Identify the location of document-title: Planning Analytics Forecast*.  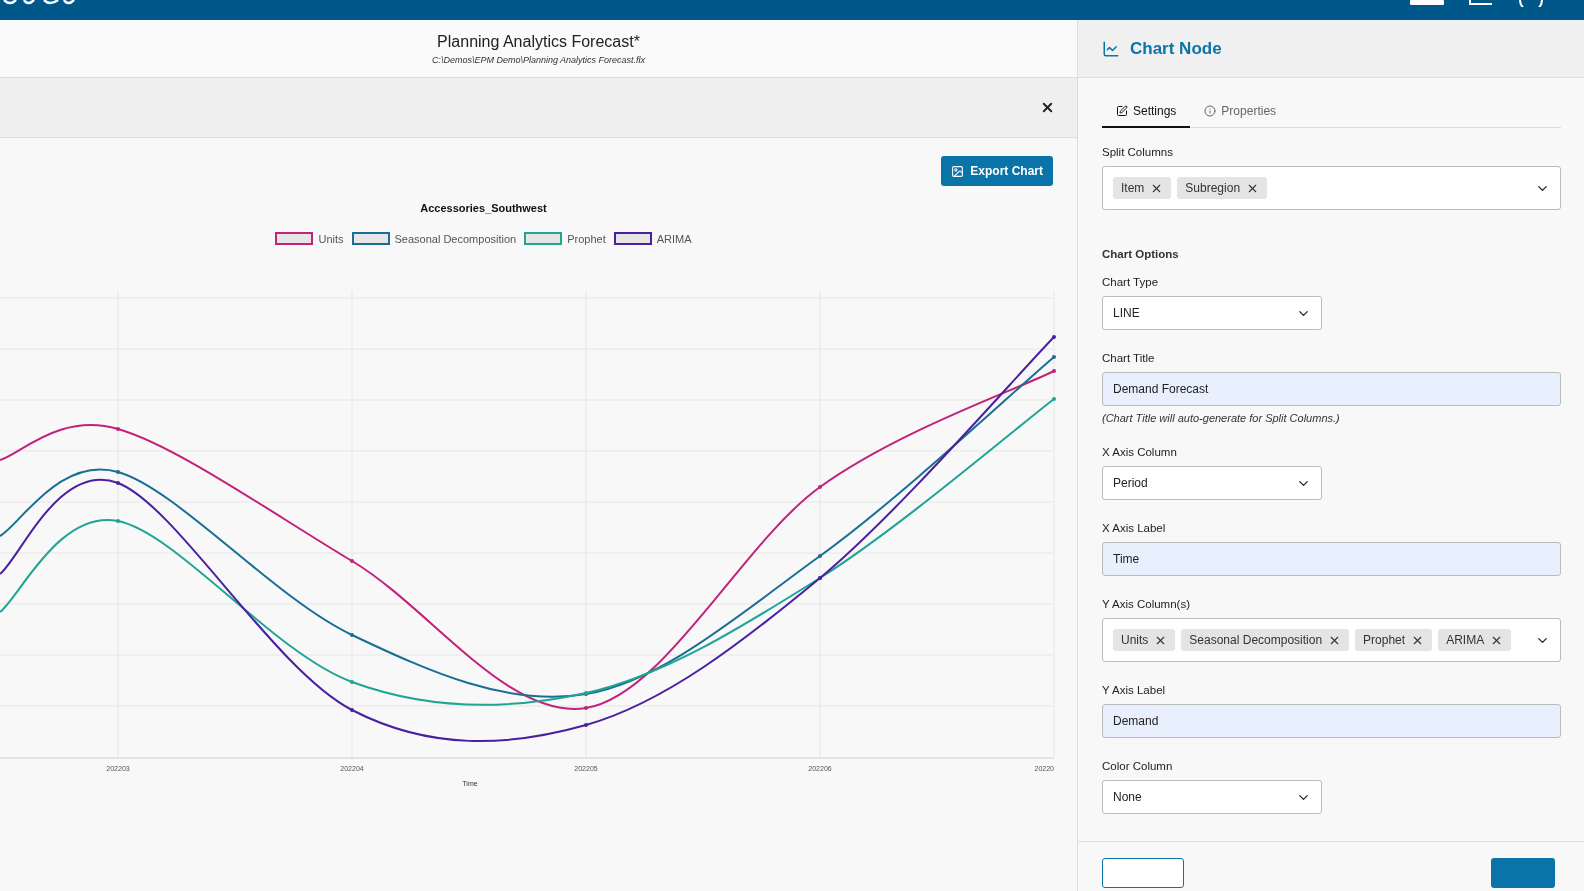
(538, 41).